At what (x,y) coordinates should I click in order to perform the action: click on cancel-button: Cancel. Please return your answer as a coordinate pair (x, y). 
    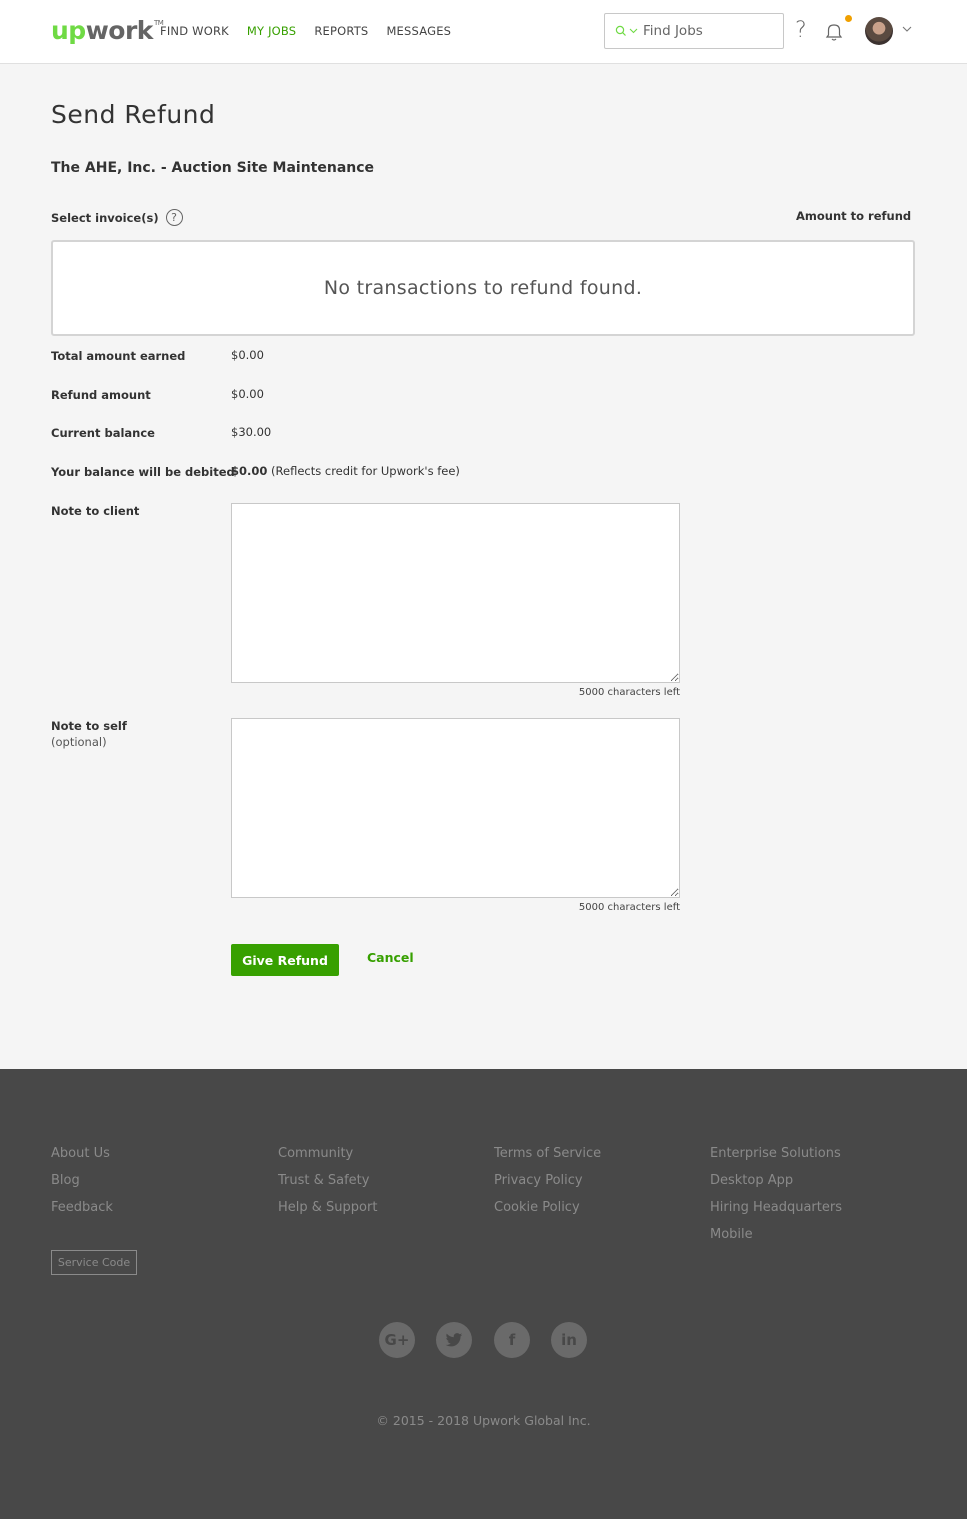
    Looking at the image, I should click on (390, 957).